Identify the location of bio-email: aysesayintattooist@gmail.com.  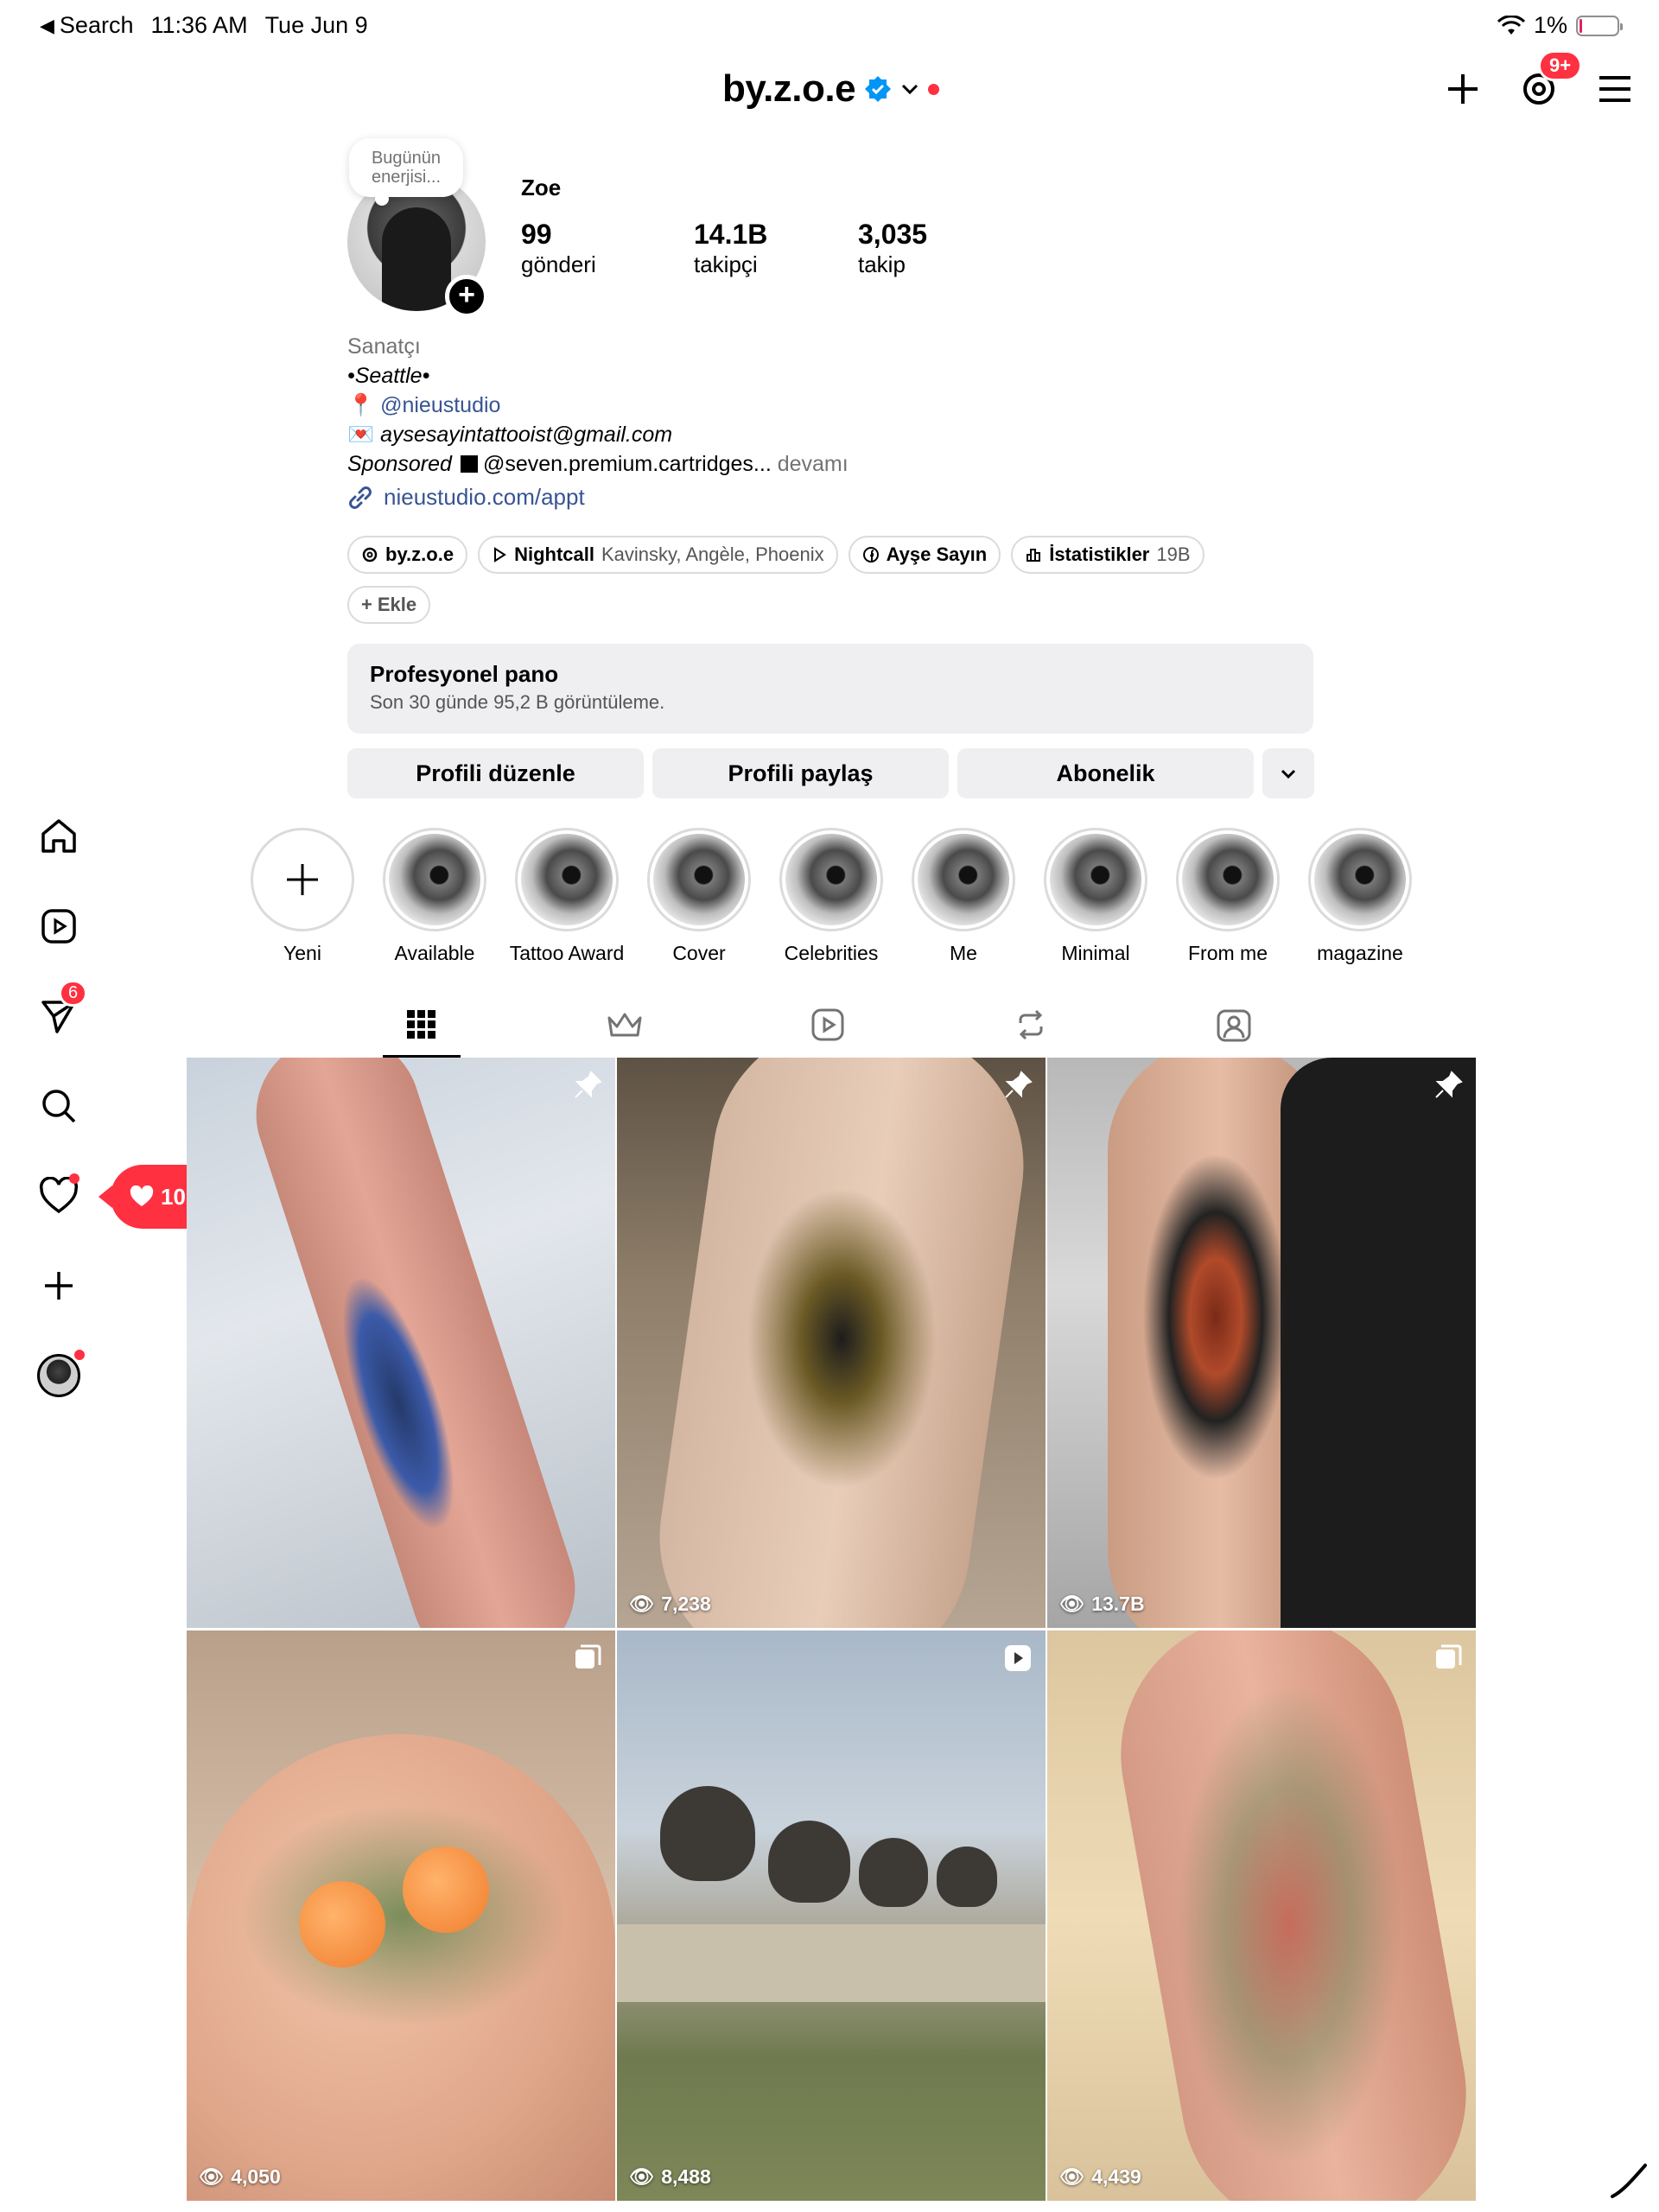
(526, 435).